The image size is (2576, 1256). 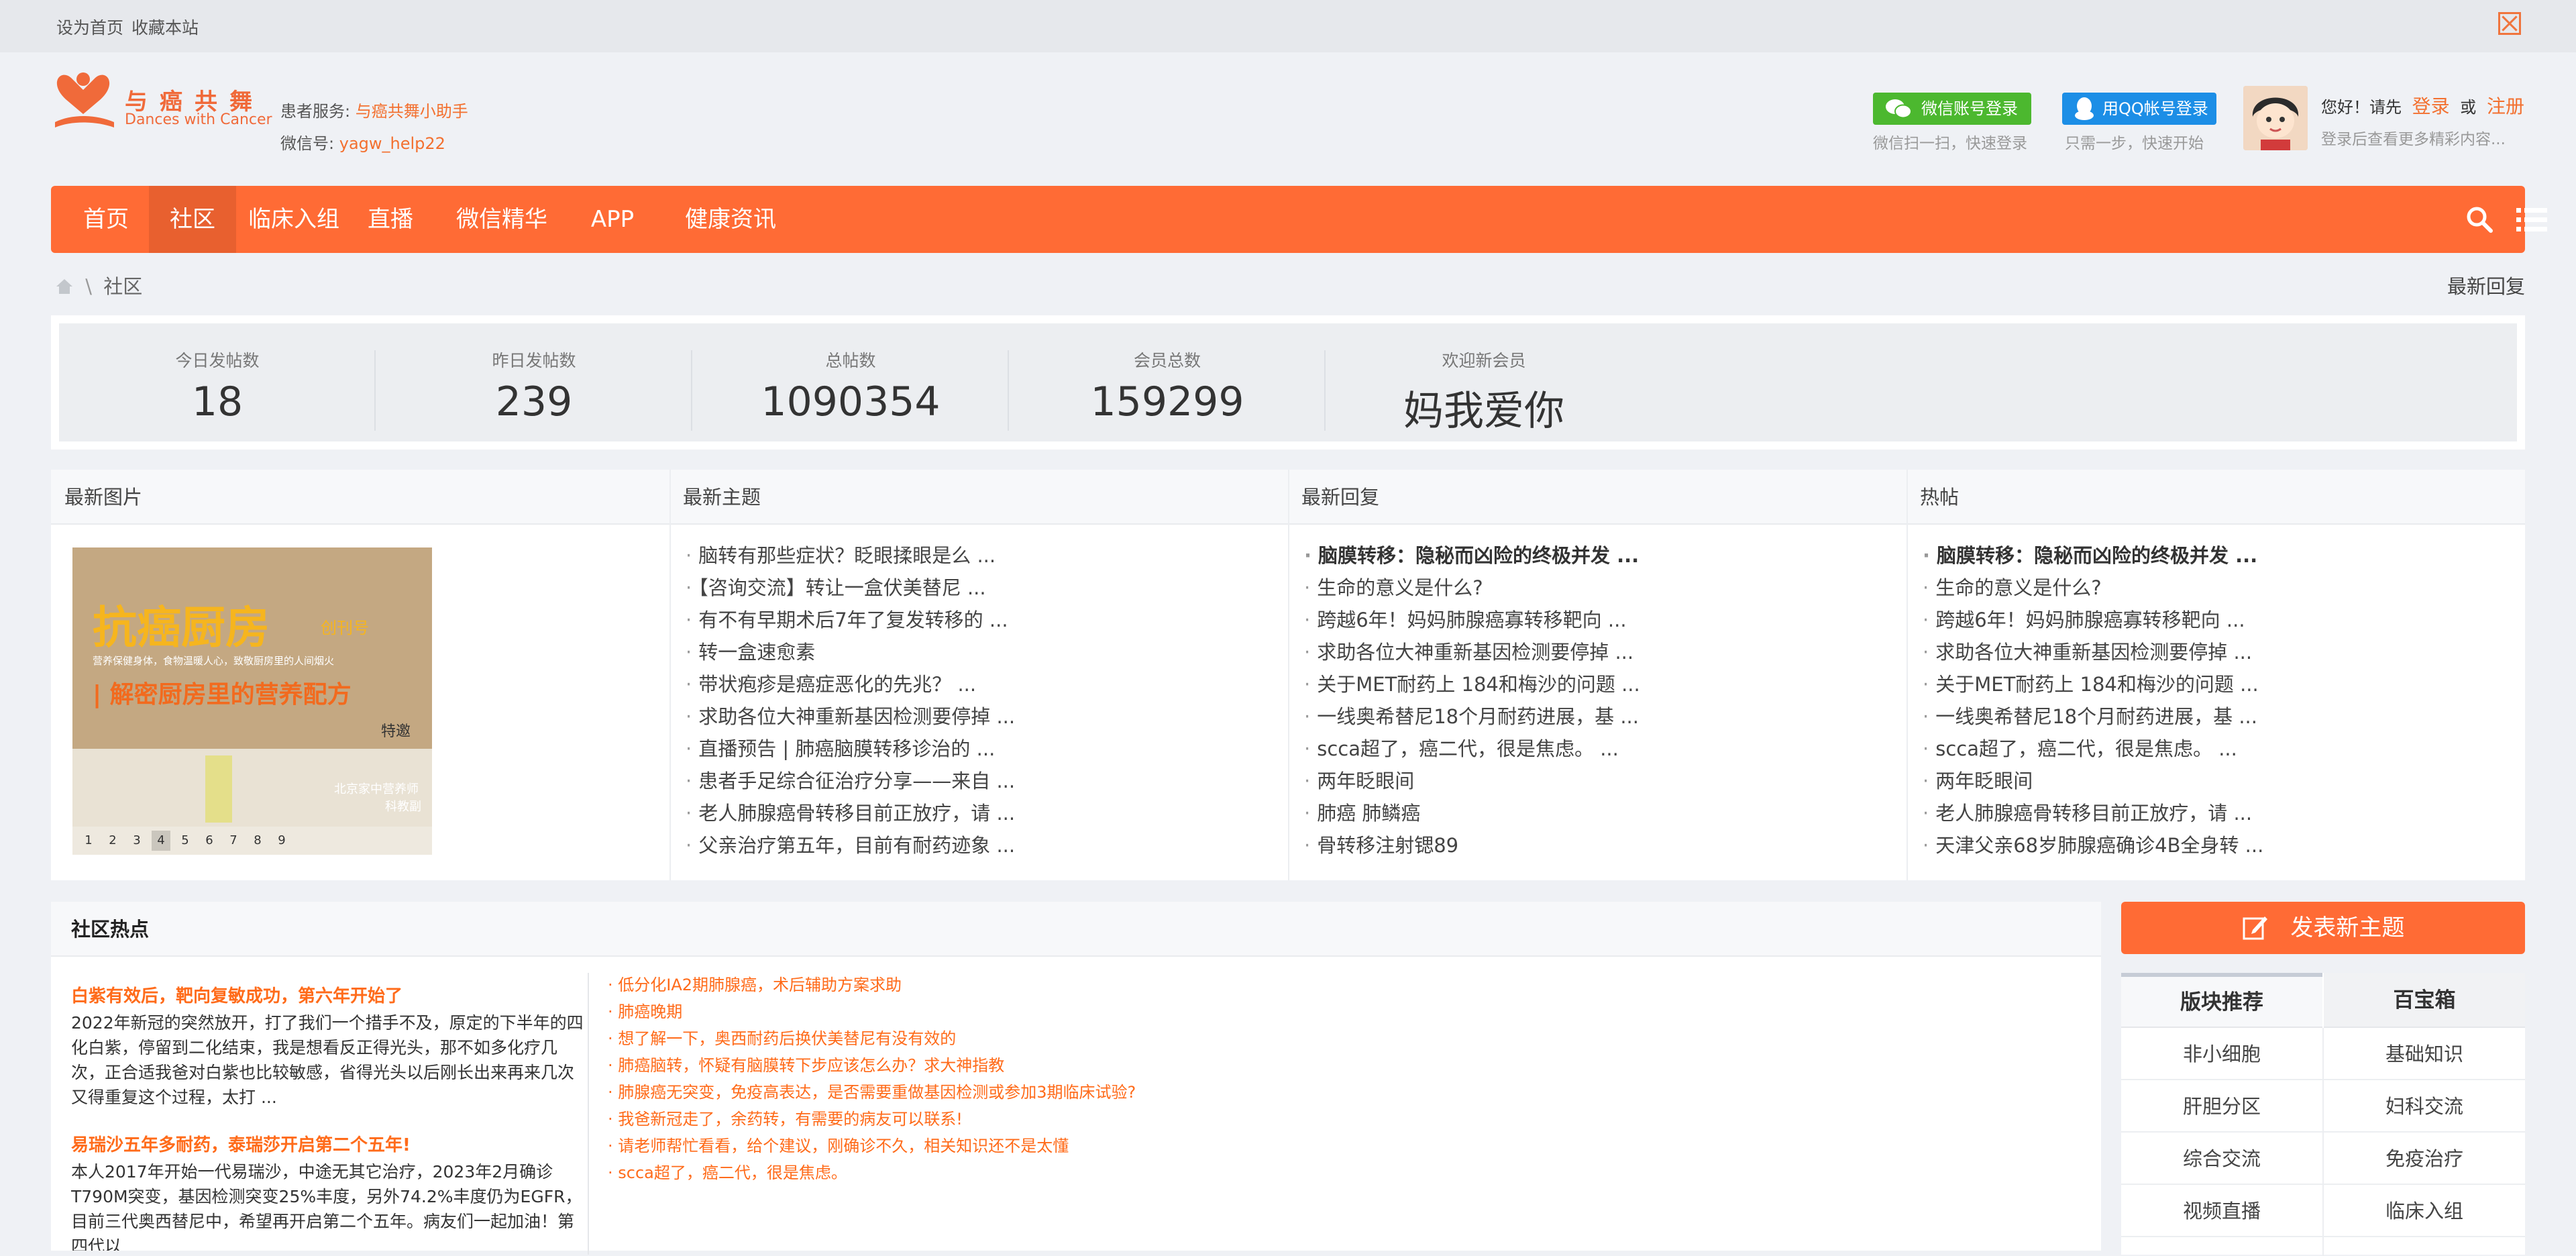 What do you see at coordinates (850, 652) in the screenshot?
I see `list-item: 转一盒速愈素` at bounding box center [850, 652].